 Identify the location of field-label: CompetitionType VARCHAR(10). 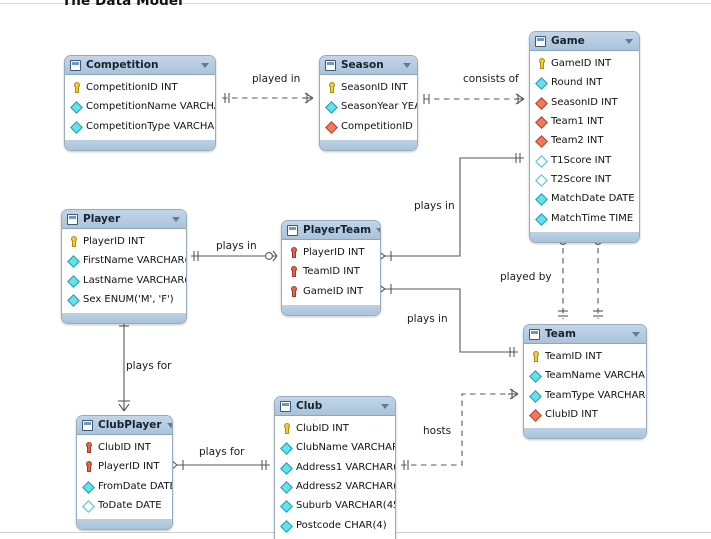
(150, 126).